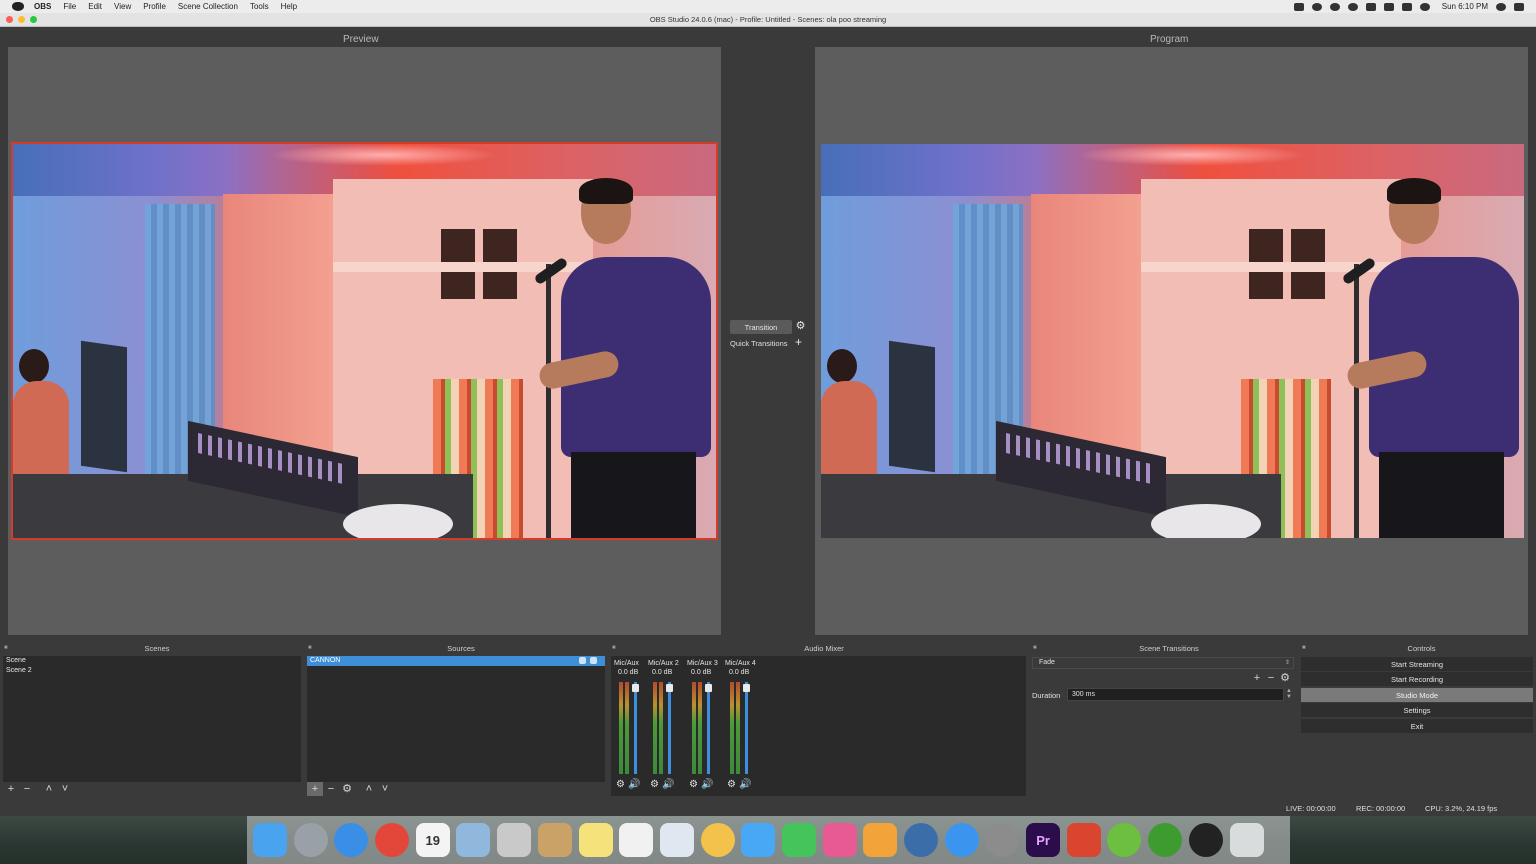  I want to click on contacts-icon, so click(554, 840).